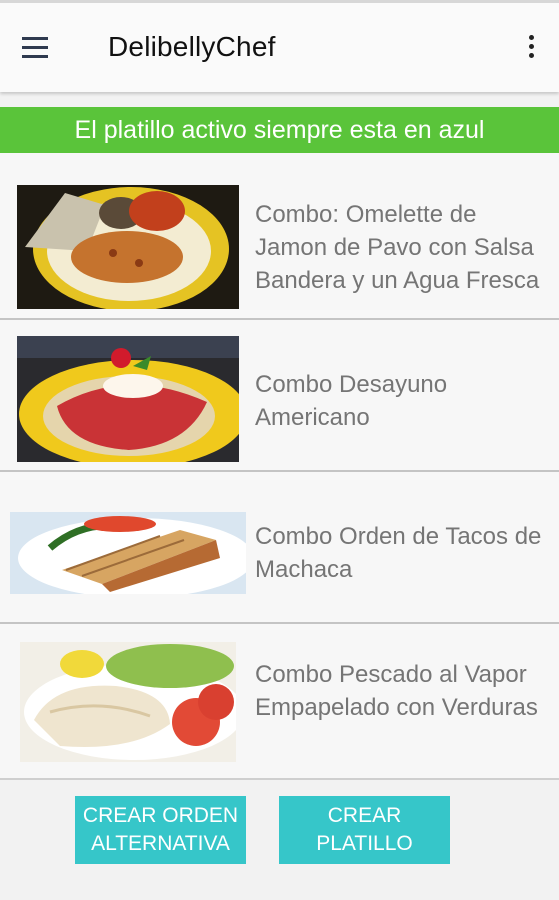 This screenshot has height=900, width=559. Describe the element at coordinates (160, 830) in the screenshot. I see `create-alternative-order-button: CREAR ORDEN ALTERNATIVA` at that location.